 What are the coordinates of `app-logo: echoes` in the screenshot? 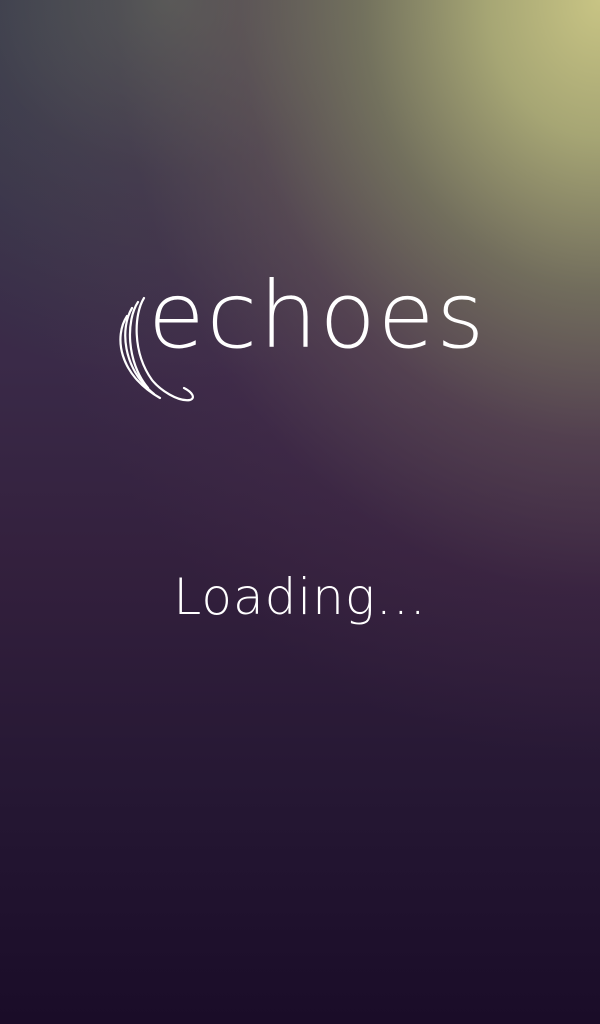 It's located at (296, 336).